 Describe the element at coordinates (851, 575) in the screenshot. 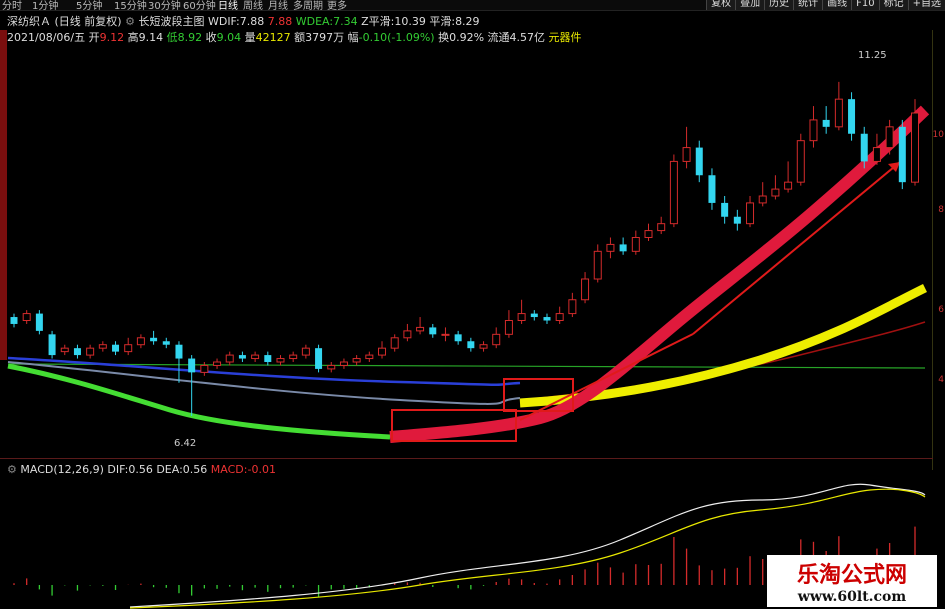

I see `watermark-name: 乐淘公式网` at that location.